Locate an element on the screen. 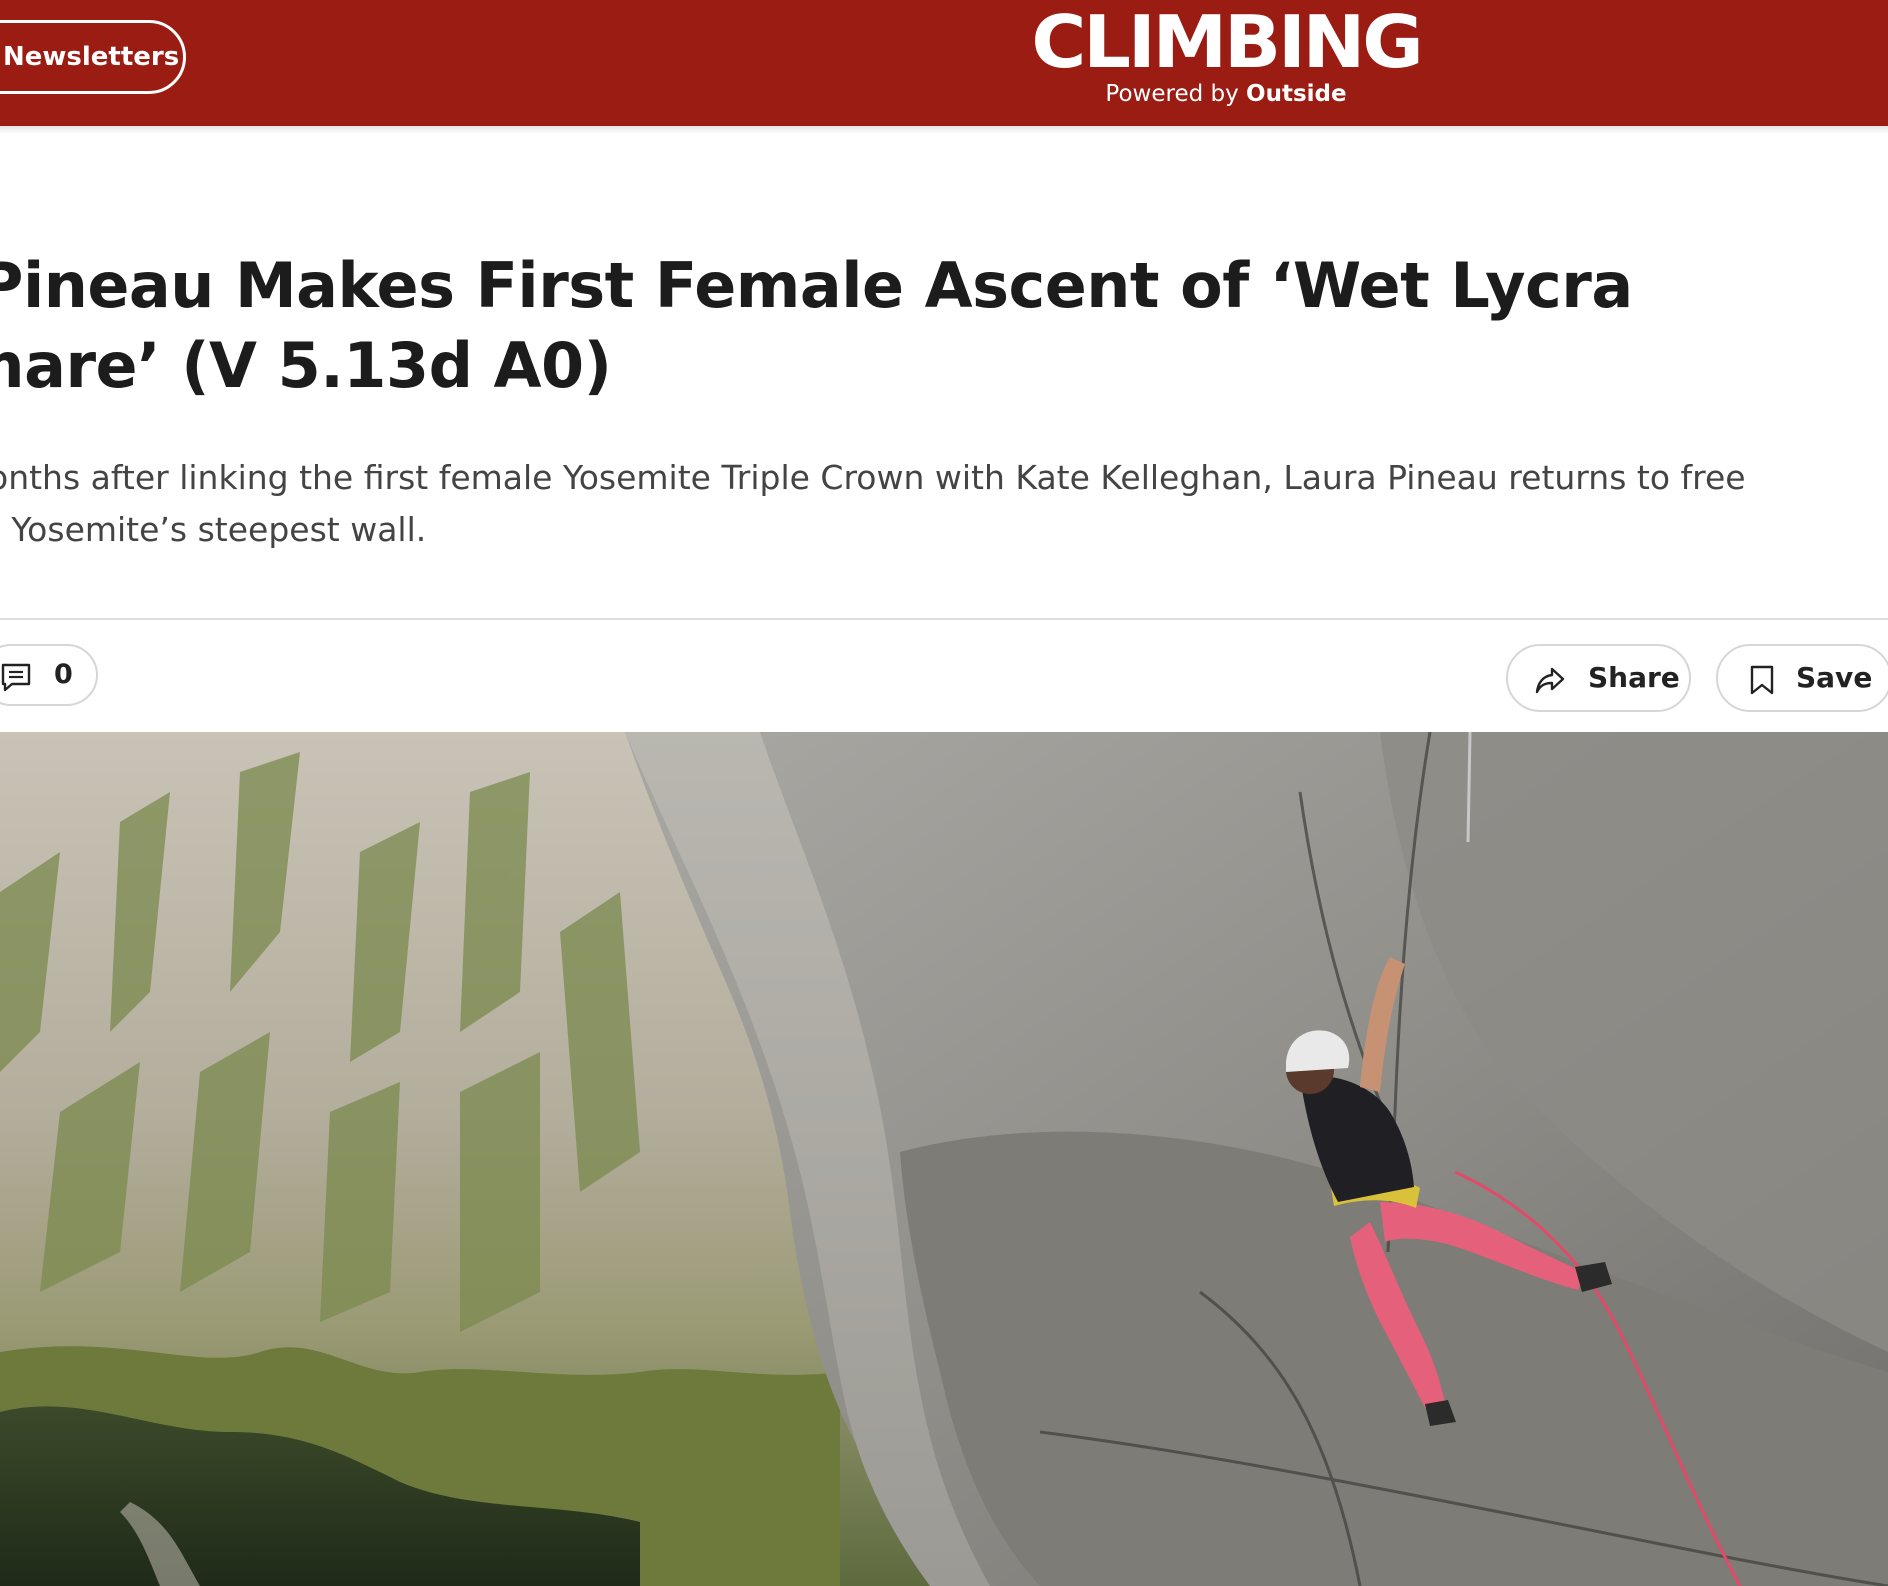 The image size is (1888, 1586). save-button: Save is located at coordinates (1802, 678).